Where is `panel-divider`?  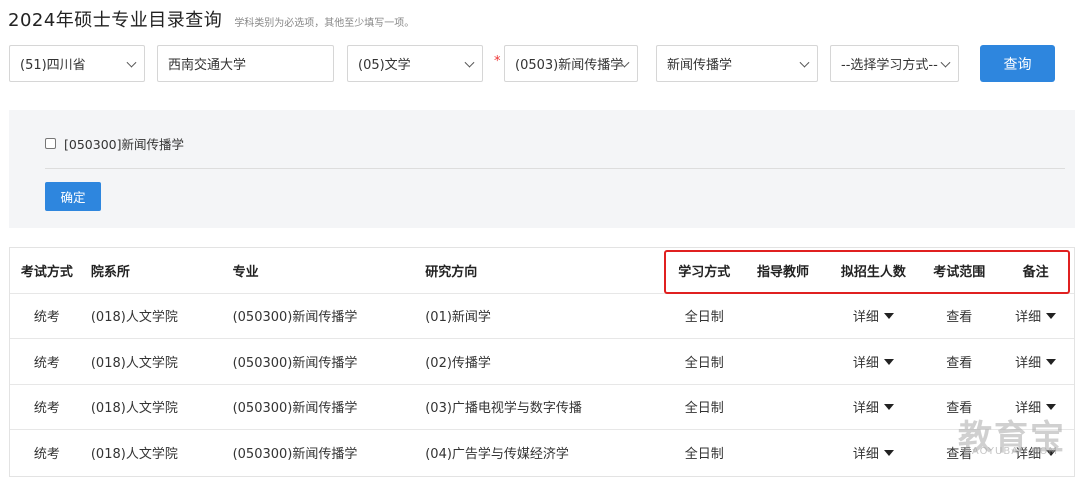
panel-divider is located at coordinates (555, 168).